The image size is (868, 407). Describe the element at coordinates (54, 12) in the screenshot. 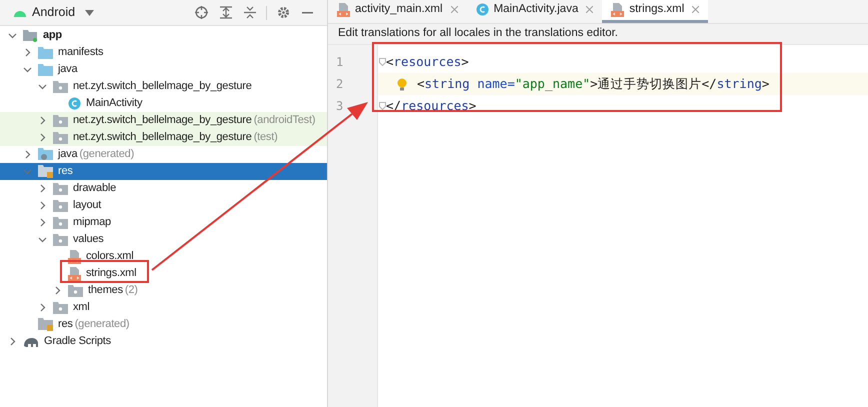

I see `view-selector: Android` at that location.